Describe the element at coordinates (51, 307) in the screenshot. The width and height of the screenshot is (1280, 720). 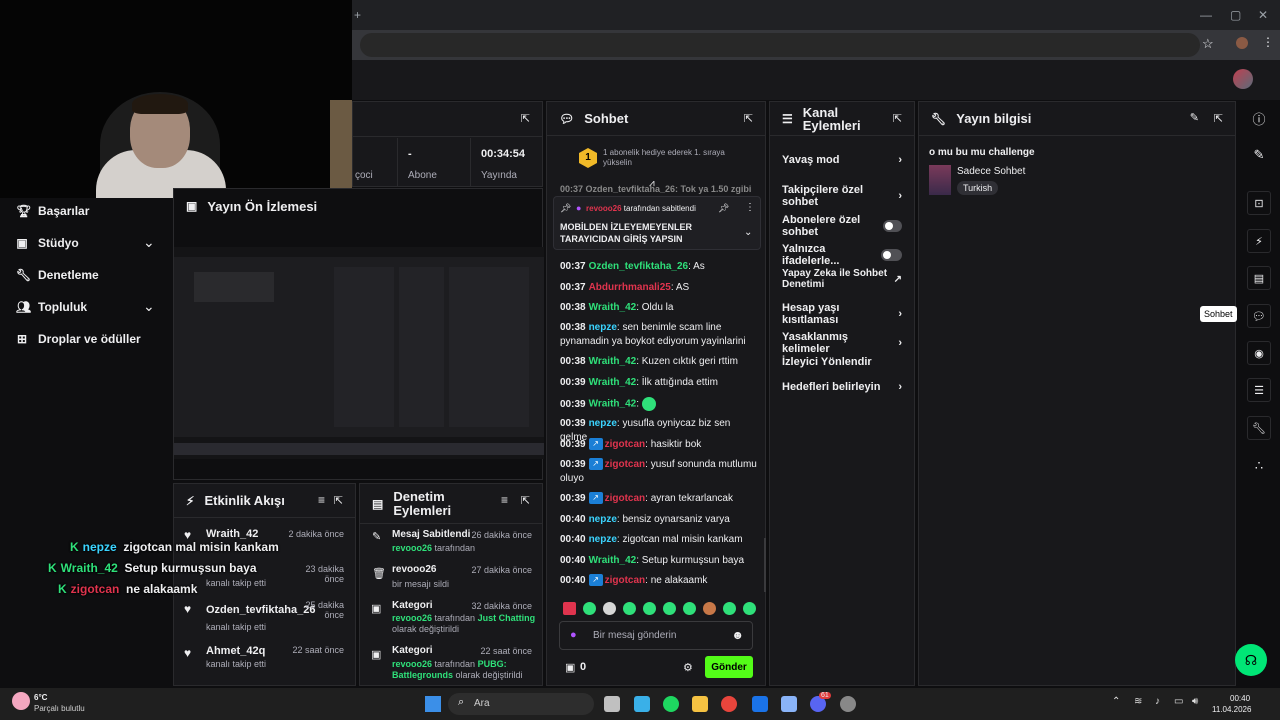
I see `sidebar-item-community: 👥︎ Topluluk` at that location.